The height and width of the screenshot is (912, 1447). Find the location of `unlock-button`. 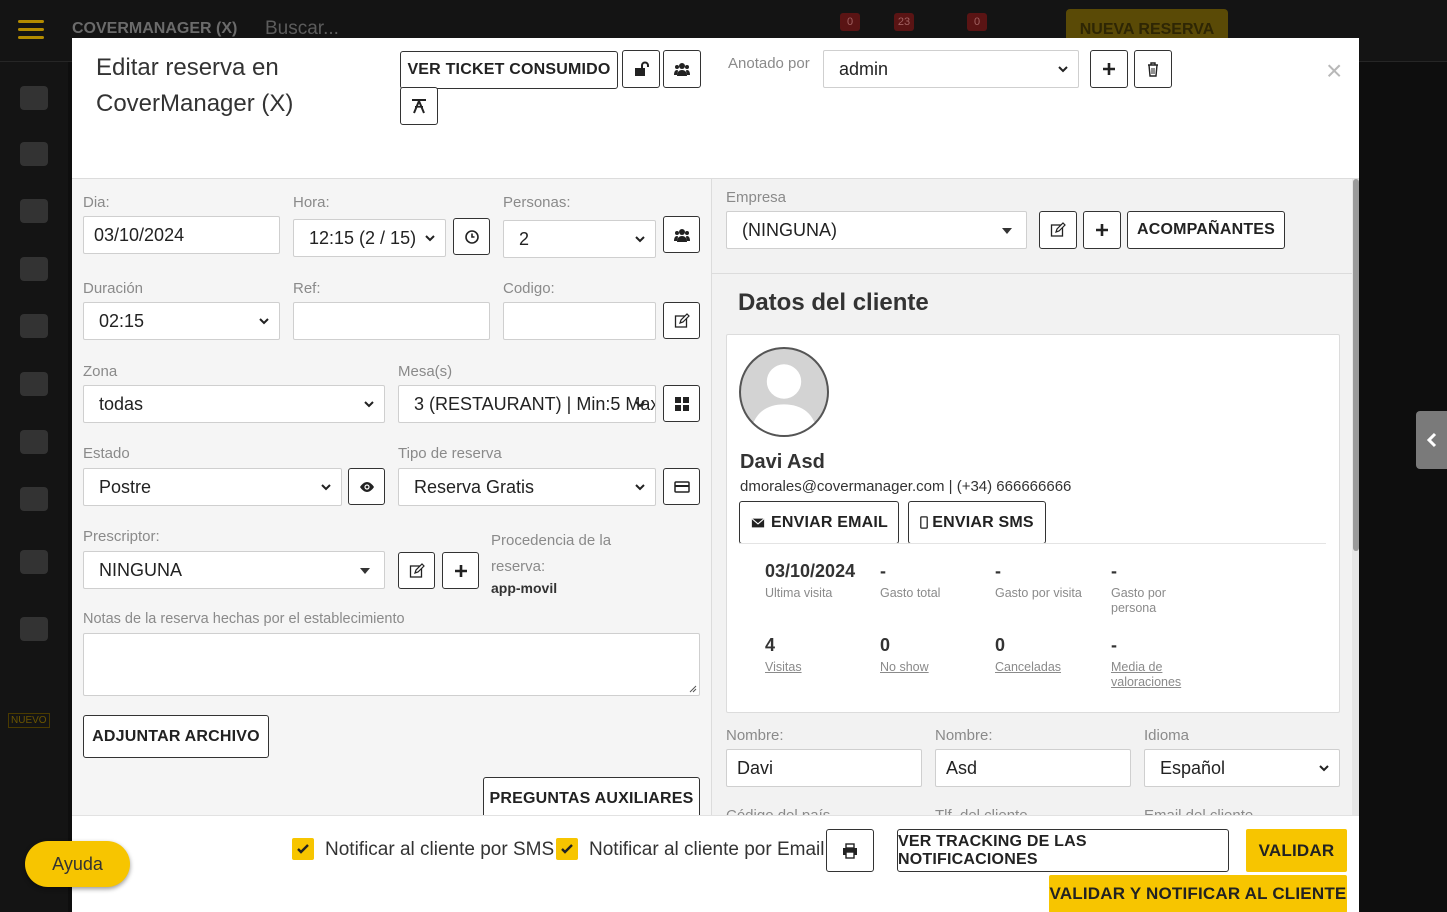

unlock-button is located at coordinates (641, 69).